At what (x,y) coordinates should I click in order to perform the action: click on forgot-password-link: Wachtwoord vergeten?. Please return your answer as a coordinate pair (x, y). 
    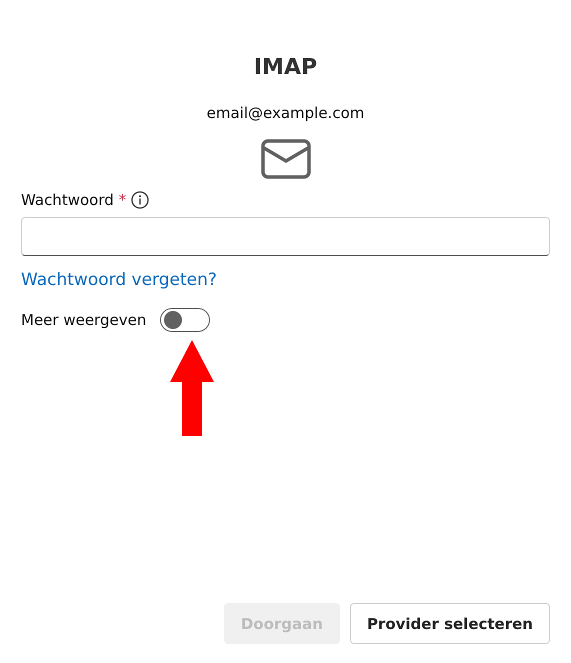
    Looking at the image, I should click on (119, 280).